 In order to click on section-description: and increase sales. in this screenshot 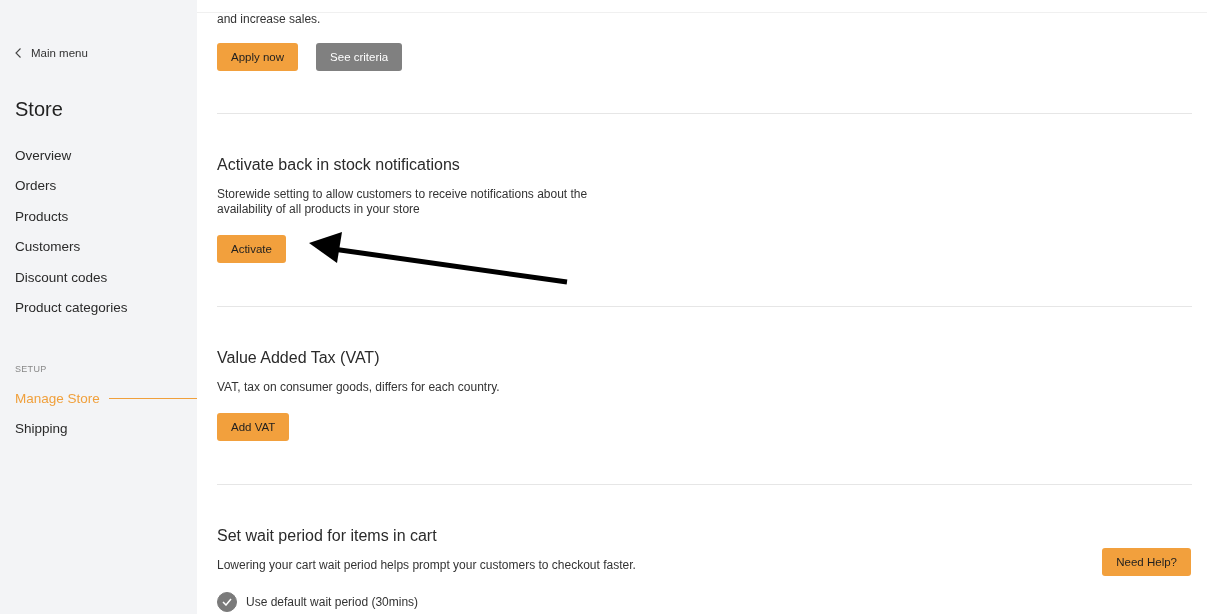, I will do `click(269, 19)`.